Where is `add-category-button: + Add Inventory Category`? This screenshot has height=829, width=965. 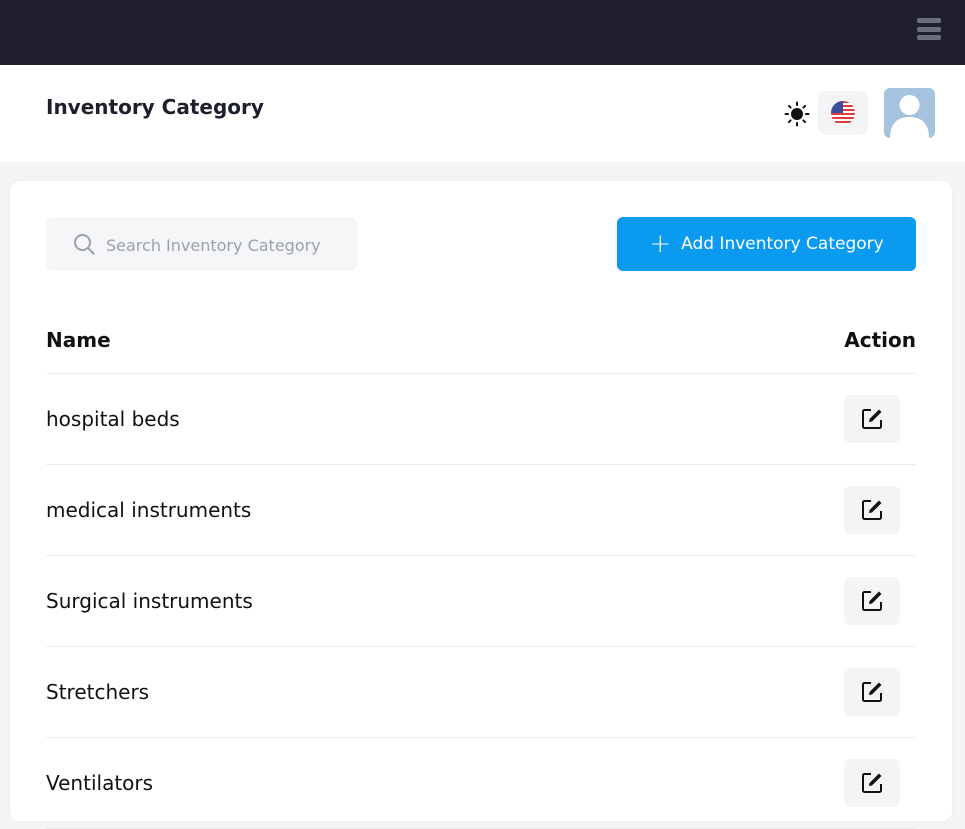
add-category-button: + Add Inventory Category is located at coordinates (766, 244).